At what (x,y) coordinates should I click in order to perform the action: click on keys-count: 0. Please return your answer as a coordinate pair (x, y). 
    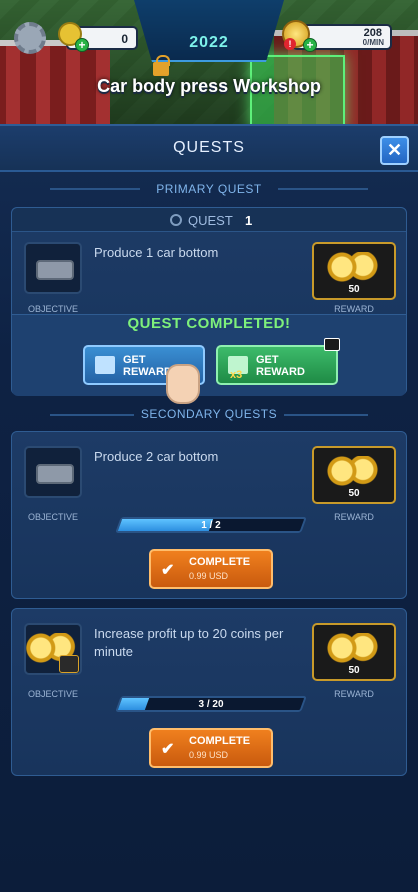
    Looking at the image, I should click on (124, 39).